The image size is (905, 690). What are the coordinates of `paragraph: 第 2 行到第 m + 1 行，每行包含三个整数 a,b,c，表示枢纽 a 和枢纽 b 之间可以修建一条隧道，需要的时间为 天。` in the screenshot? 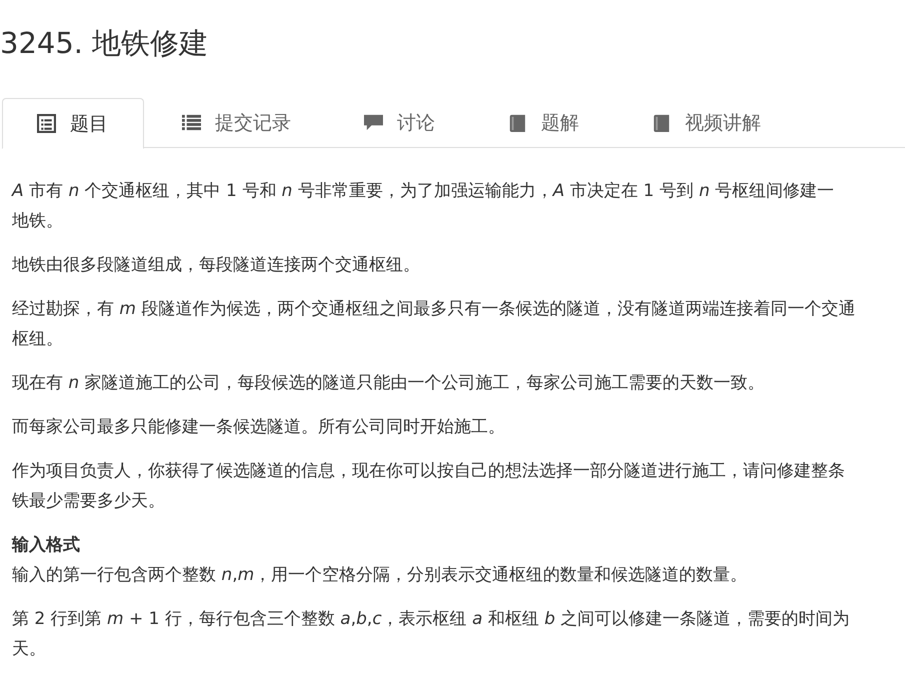 It's located at (431, 634).